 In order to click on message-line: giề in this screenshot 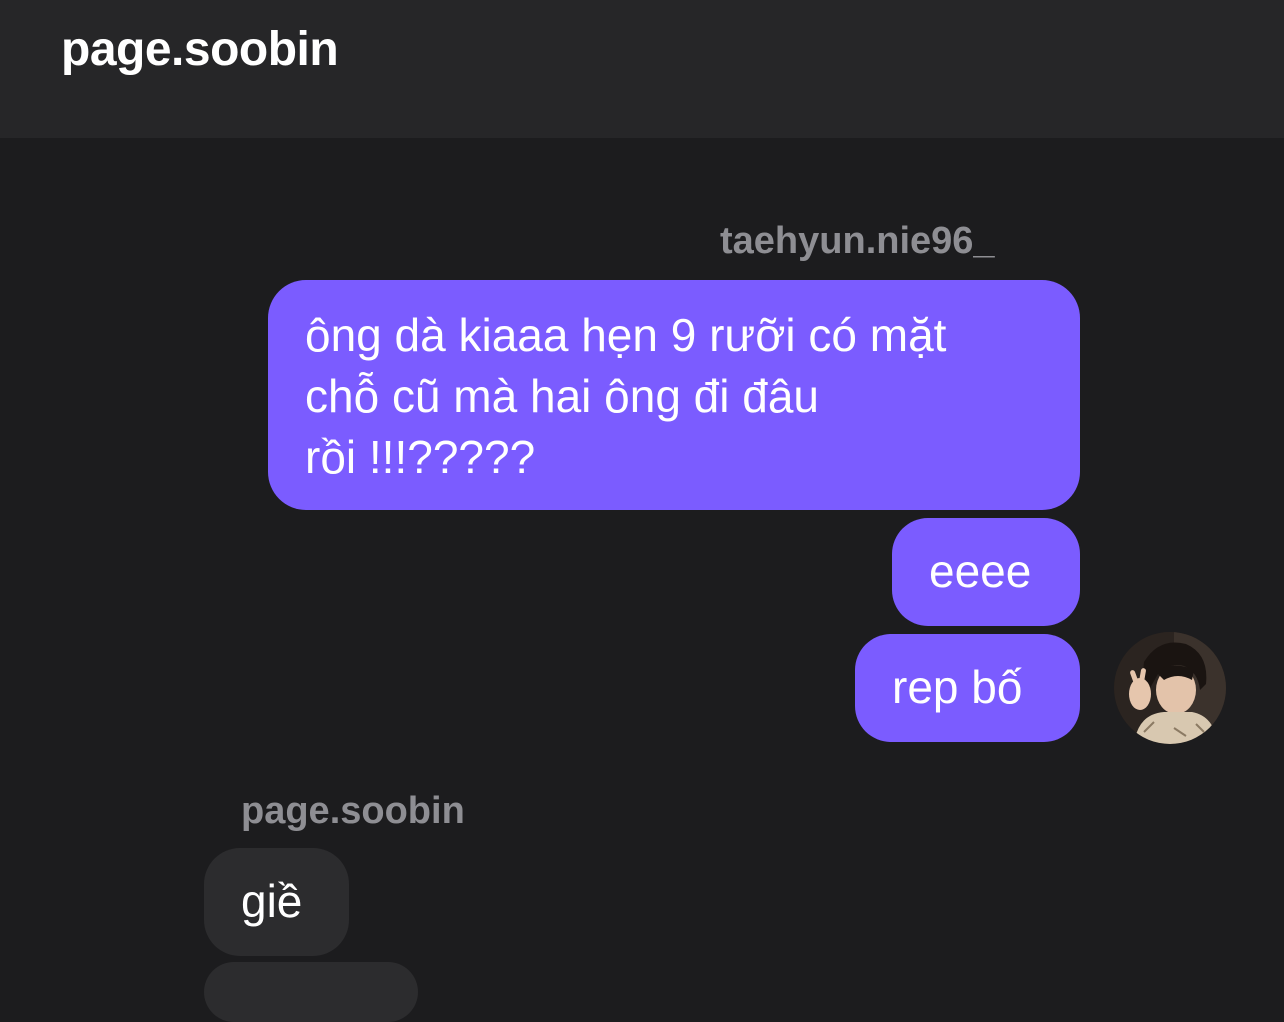, I will do `click(272, 901)`.